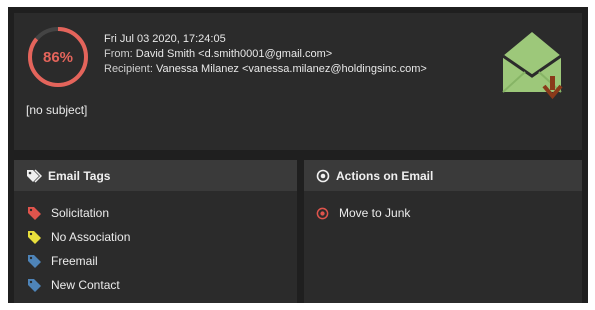 The width and height of the screenshot is (595, 310). I want to click on action-label: Move to Junk, so click(375, 213).